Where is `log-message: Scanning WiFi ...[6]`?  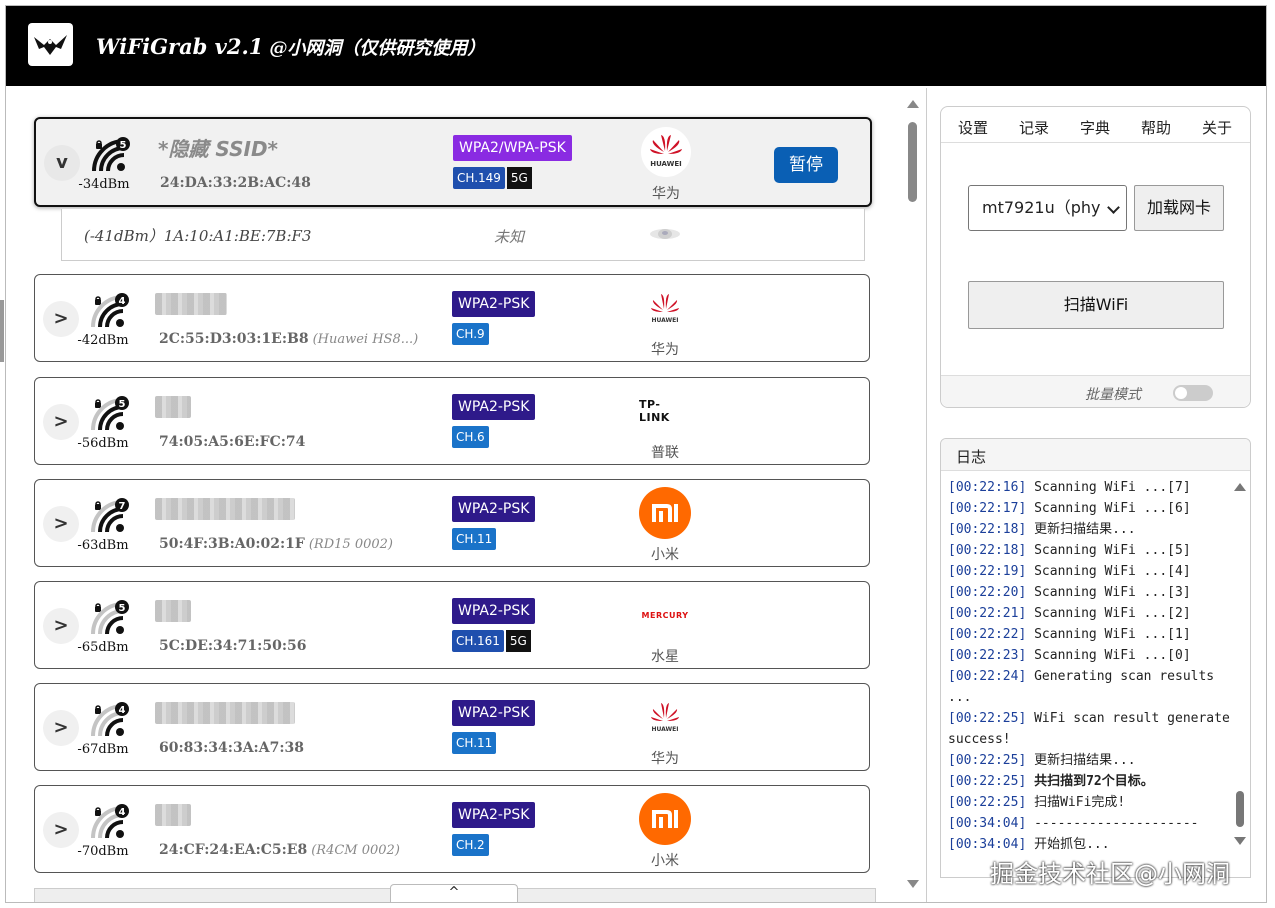 log-message: Scanning WiFi ...[6] is located at coordinates (1108, 508).